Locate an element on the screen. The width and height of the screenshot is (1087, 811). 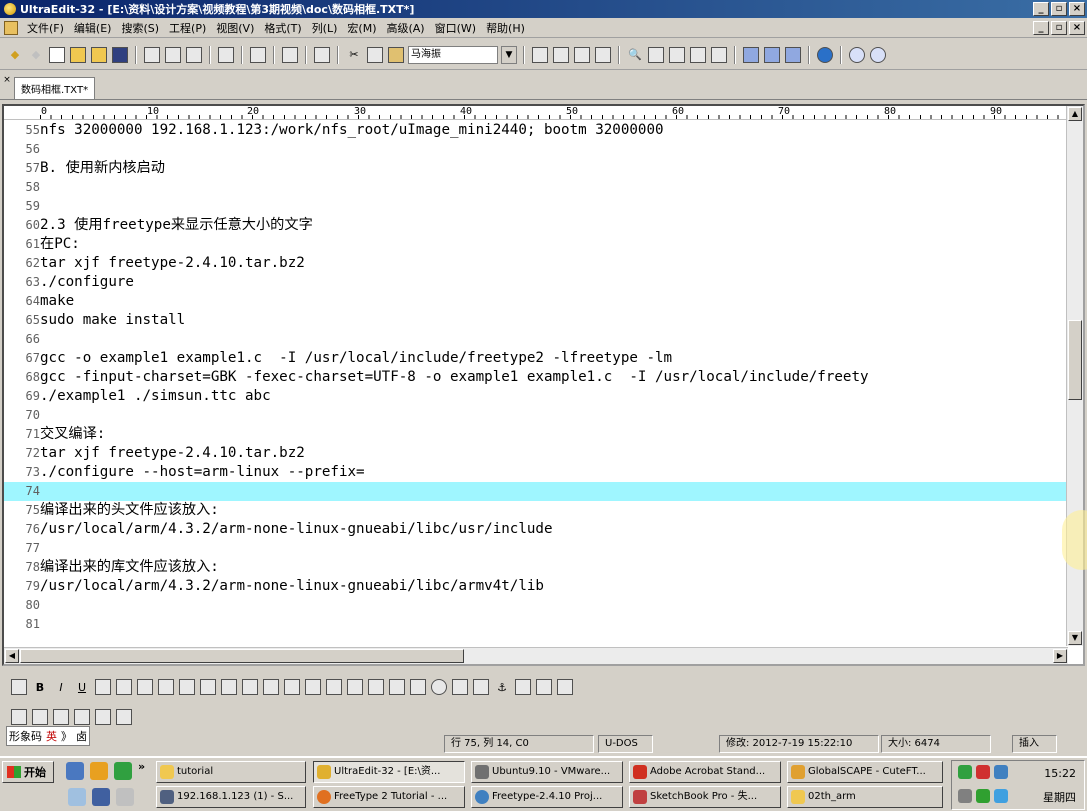
editor-line: 81 is located at coordinates (536, 624).